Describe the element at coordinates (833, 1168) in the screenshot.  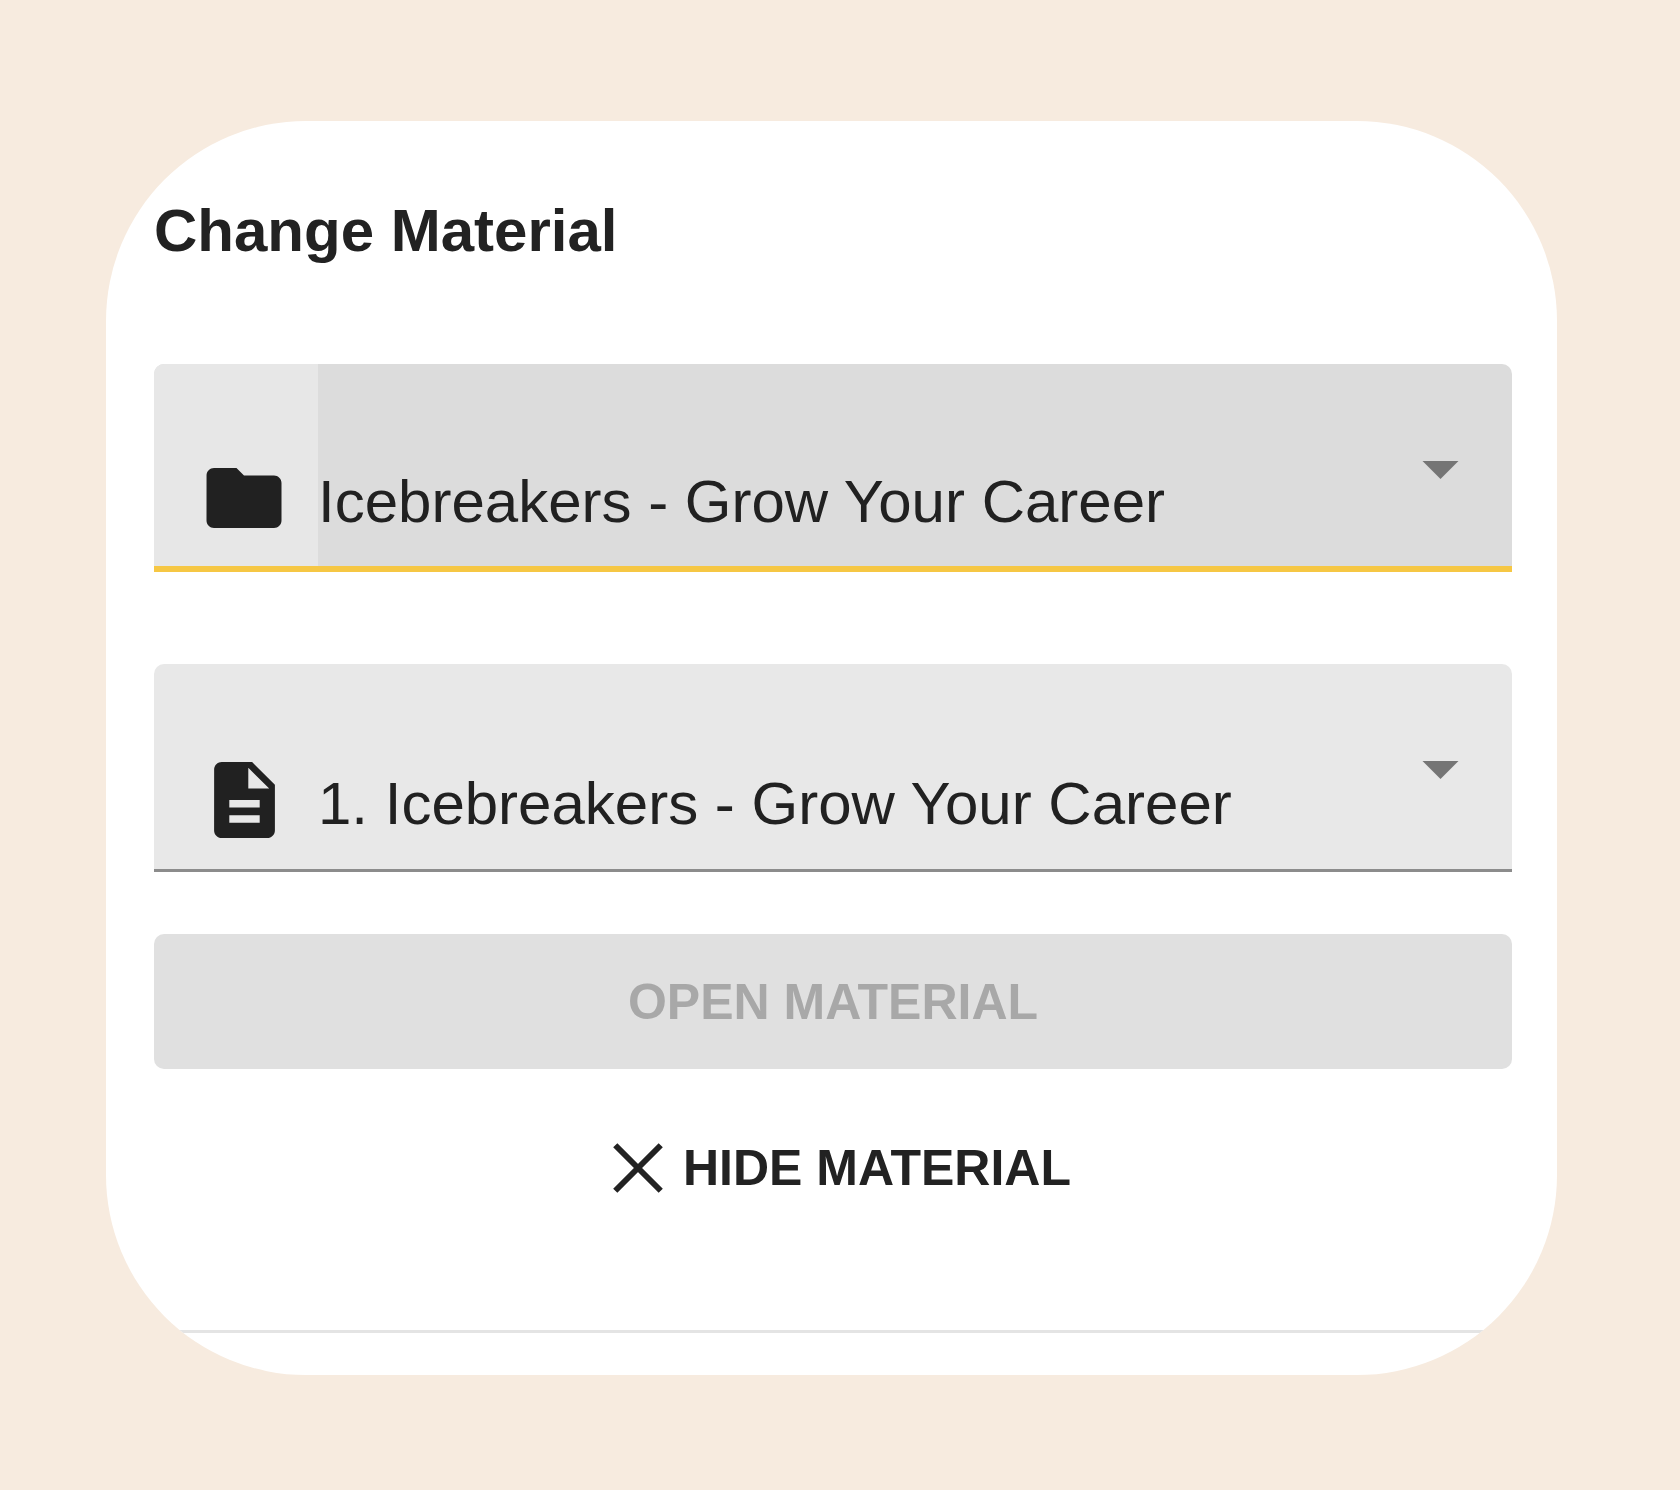
I see `hide-material-button: HIDE MATERIAL` at that location.